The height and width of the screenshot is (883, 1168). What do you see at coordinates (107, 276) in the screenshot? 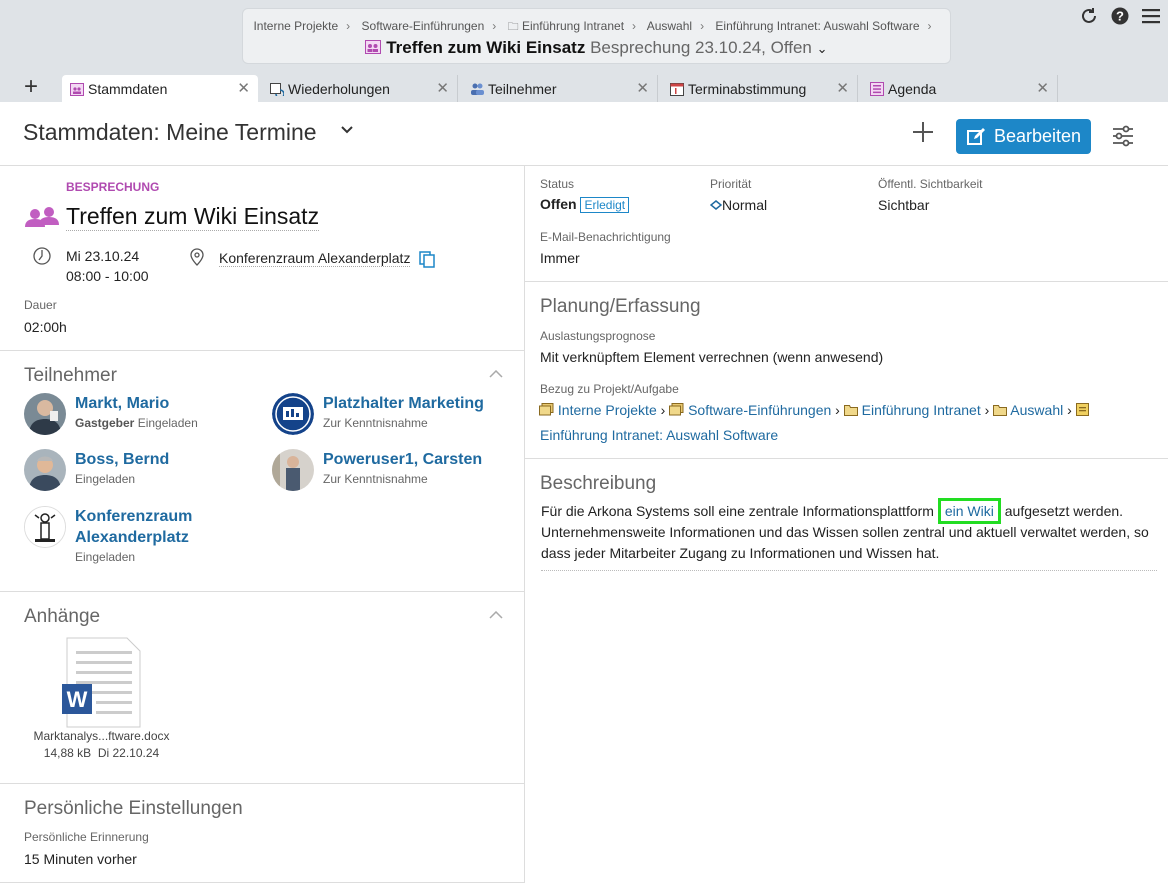
I see `meeting-time: 08:00 - 10:00` at bounding box center [107, 276].